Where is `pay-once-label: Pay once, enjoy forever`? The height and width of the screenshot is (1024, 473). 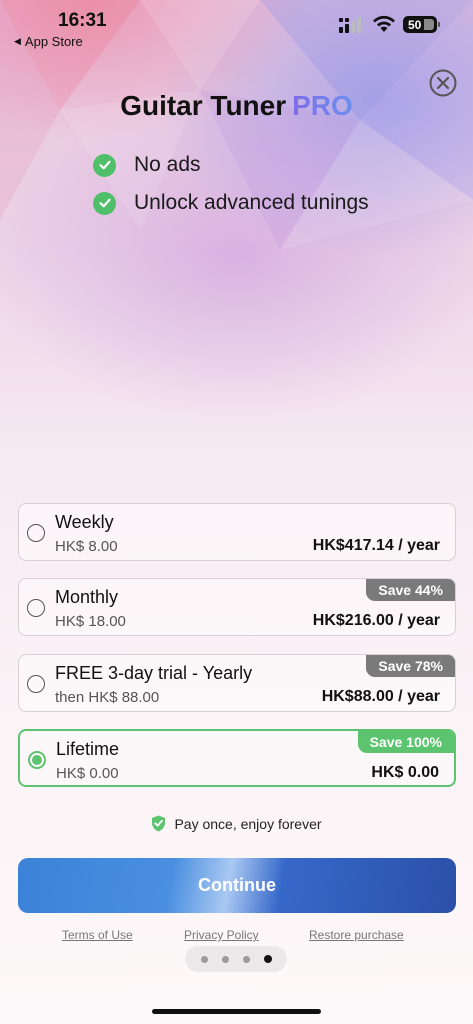 pay-once-label: Pay once, enjoy forever is located at coordinates (248, 823).